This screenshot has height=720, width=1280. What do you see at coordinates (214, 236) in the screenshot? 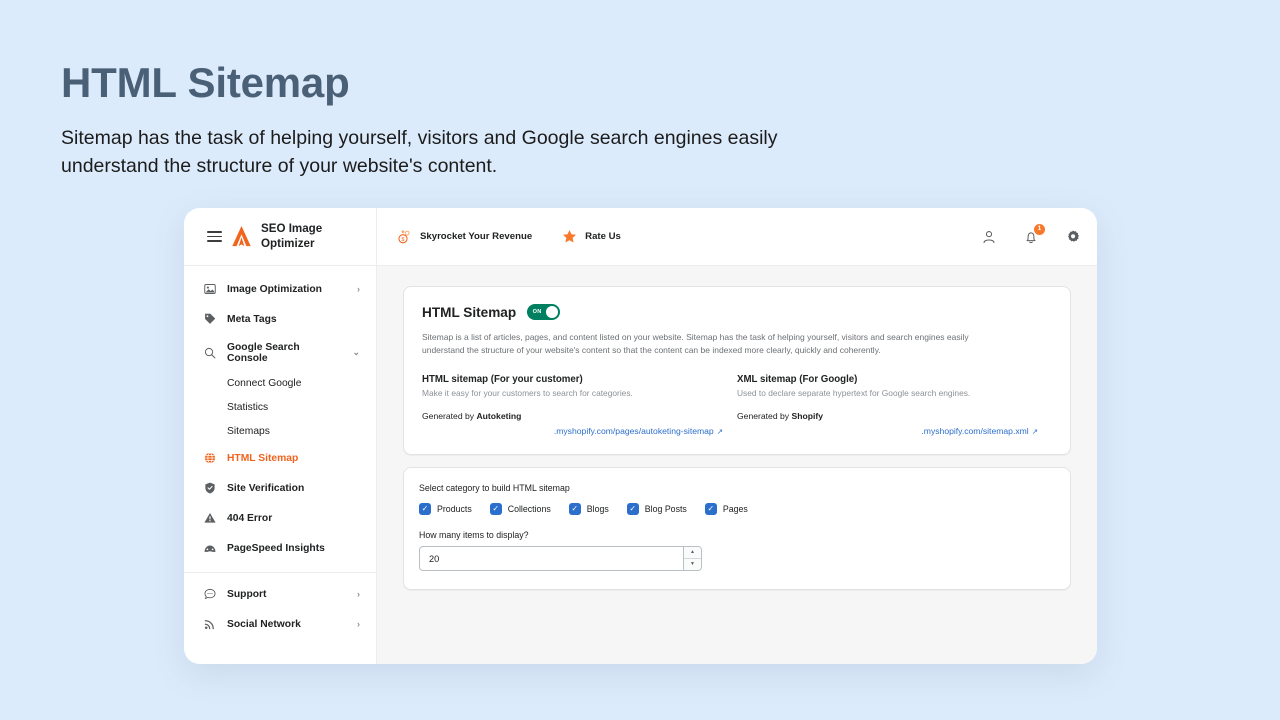
I see `hamburger-icon` at bounding box center [214, 236].